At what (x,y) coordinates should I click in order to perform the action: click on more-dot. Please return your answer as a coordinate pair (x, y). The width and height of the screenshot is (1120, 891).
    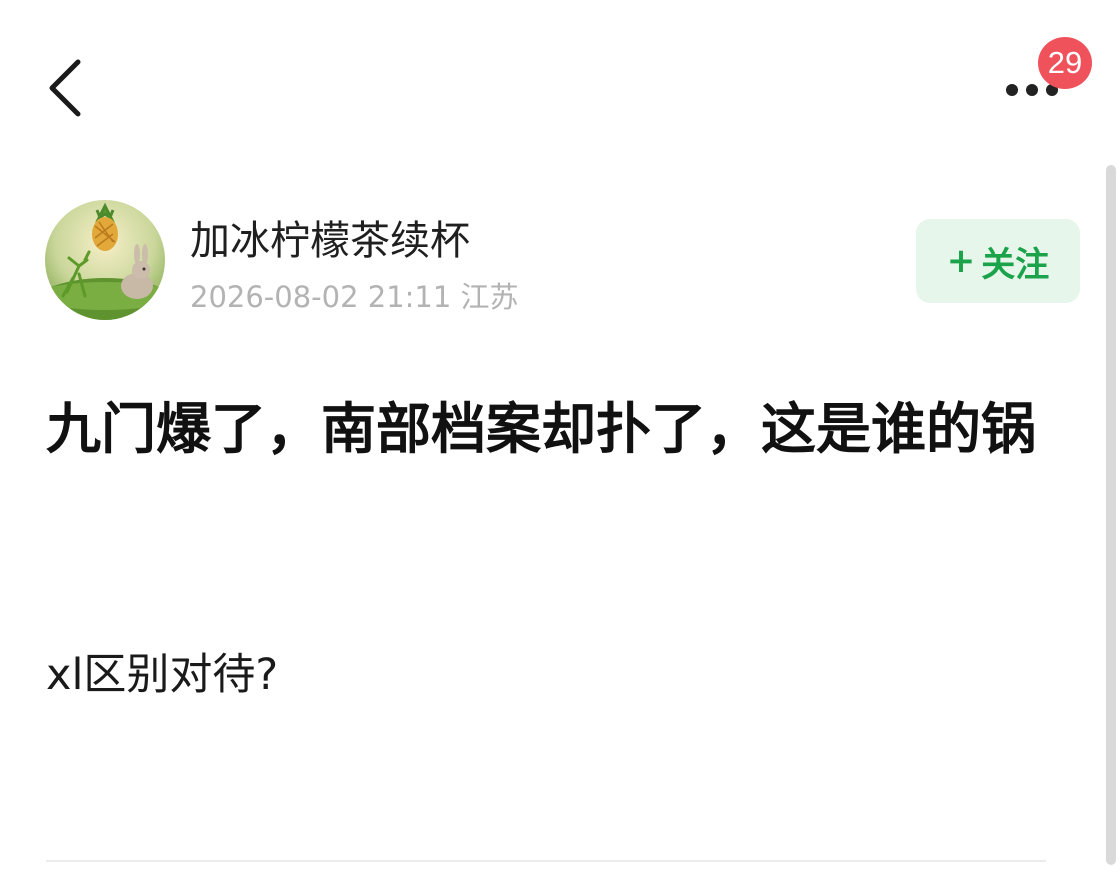
    Looking at the image, I should click on (1032, 90).